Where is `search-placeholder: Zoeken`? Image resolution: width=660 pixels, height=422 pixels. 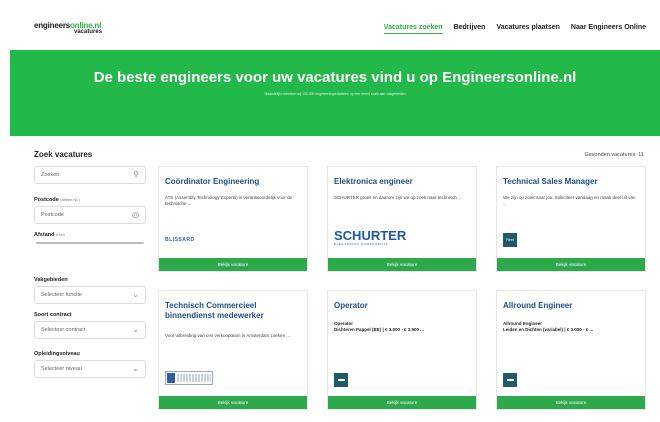 search-placeholder: Zoeken is located at coordinates (50, 175).